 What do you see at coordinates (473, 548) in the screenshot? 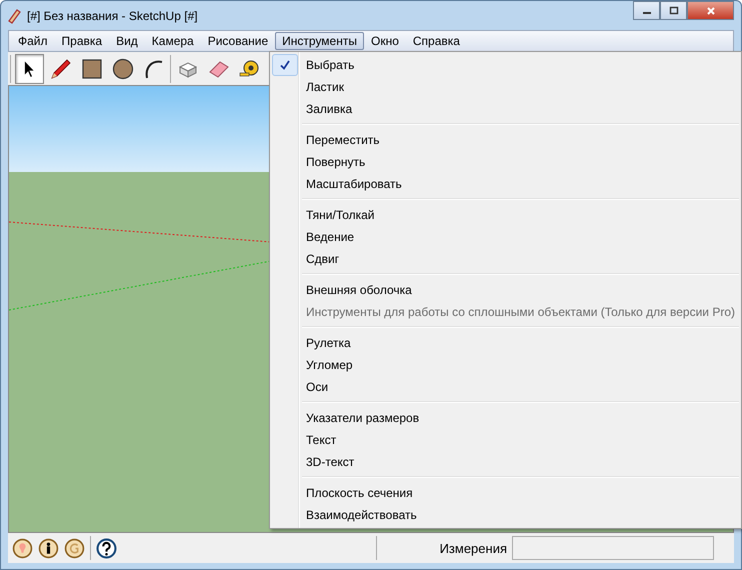
I see `measurements-label: Измерения` at bounding box center [473, 548].